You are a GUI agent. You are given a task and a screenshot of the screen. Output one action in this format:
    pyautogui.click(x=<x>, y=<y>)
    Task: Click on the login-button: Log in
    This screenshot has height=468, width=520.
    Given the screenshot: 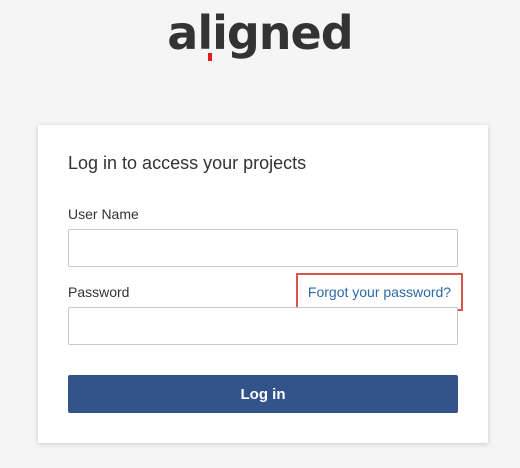 What is the action you would take?
    pyautogui.click(x=263, y=394)
    